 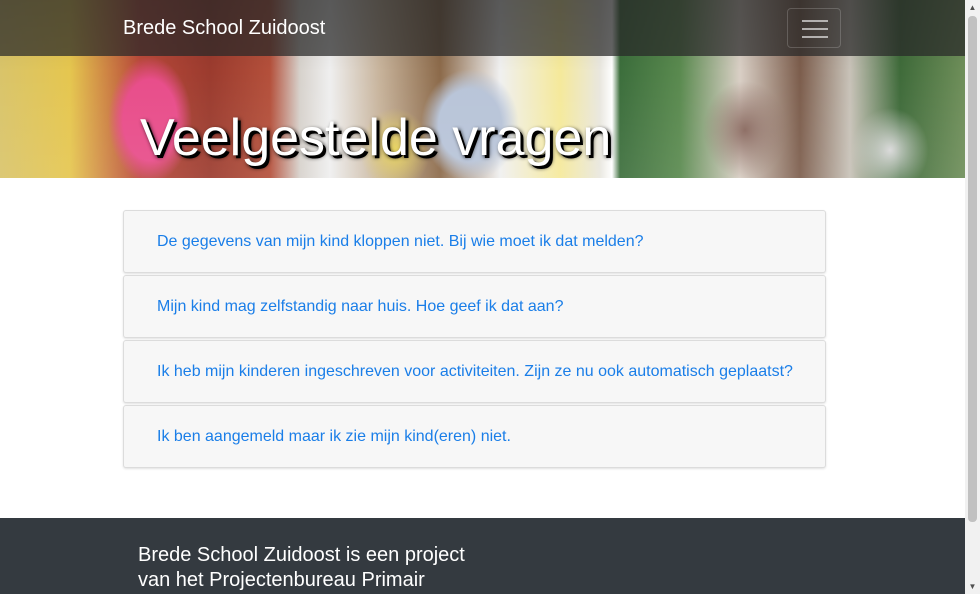 I want to click on page-title: Veelgestelde vragen, so click(x=376, y=138).